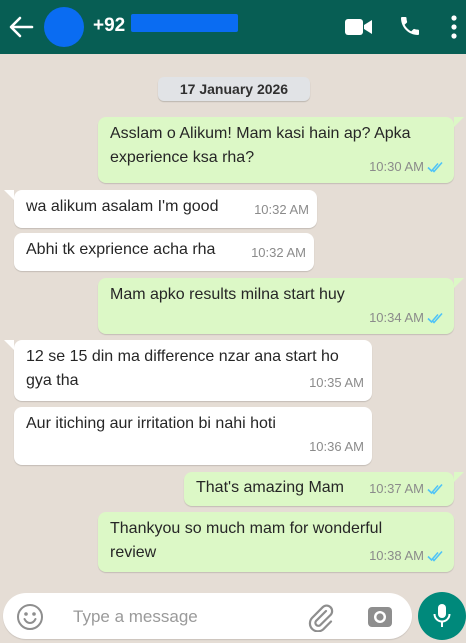 The image size is (466, 643). What do you see at coordinates (319, 489) in the screenshot?
I see `message-bubble-outgoing: That's amazing Mam 10:37 AM` at bounding box center [319, 489].